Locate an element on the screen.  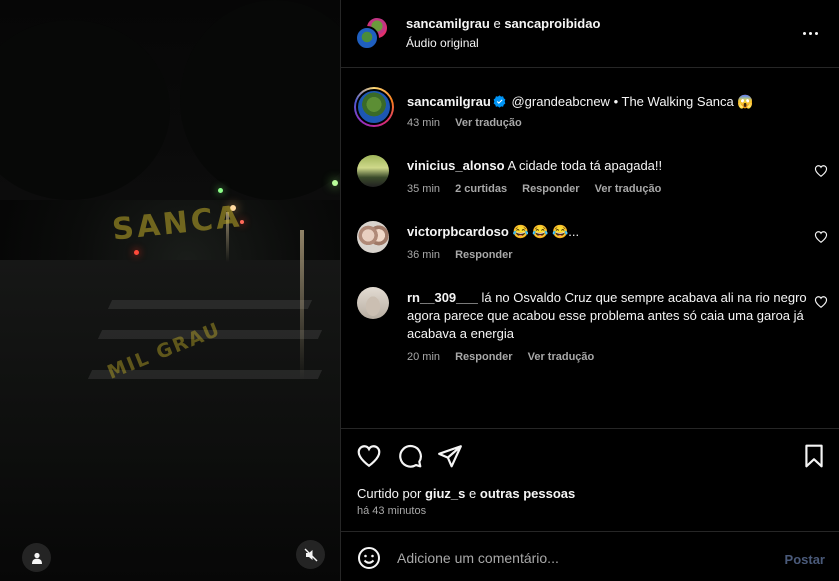
collab-usernames: sancamilgrau e sancaproibidao is located at coordinates (503, 23).